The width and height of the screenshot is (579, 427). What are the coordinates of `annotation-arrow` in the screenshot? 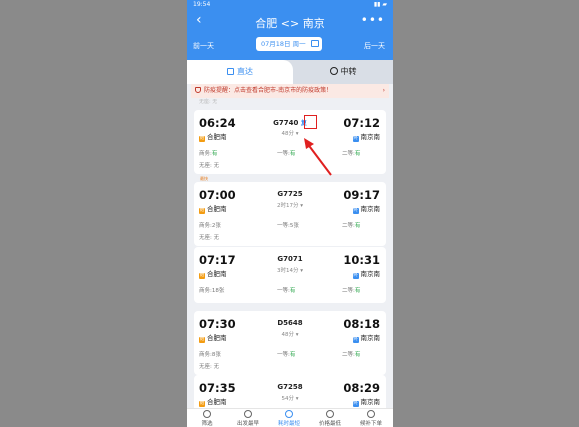 It's located at (318, 157).